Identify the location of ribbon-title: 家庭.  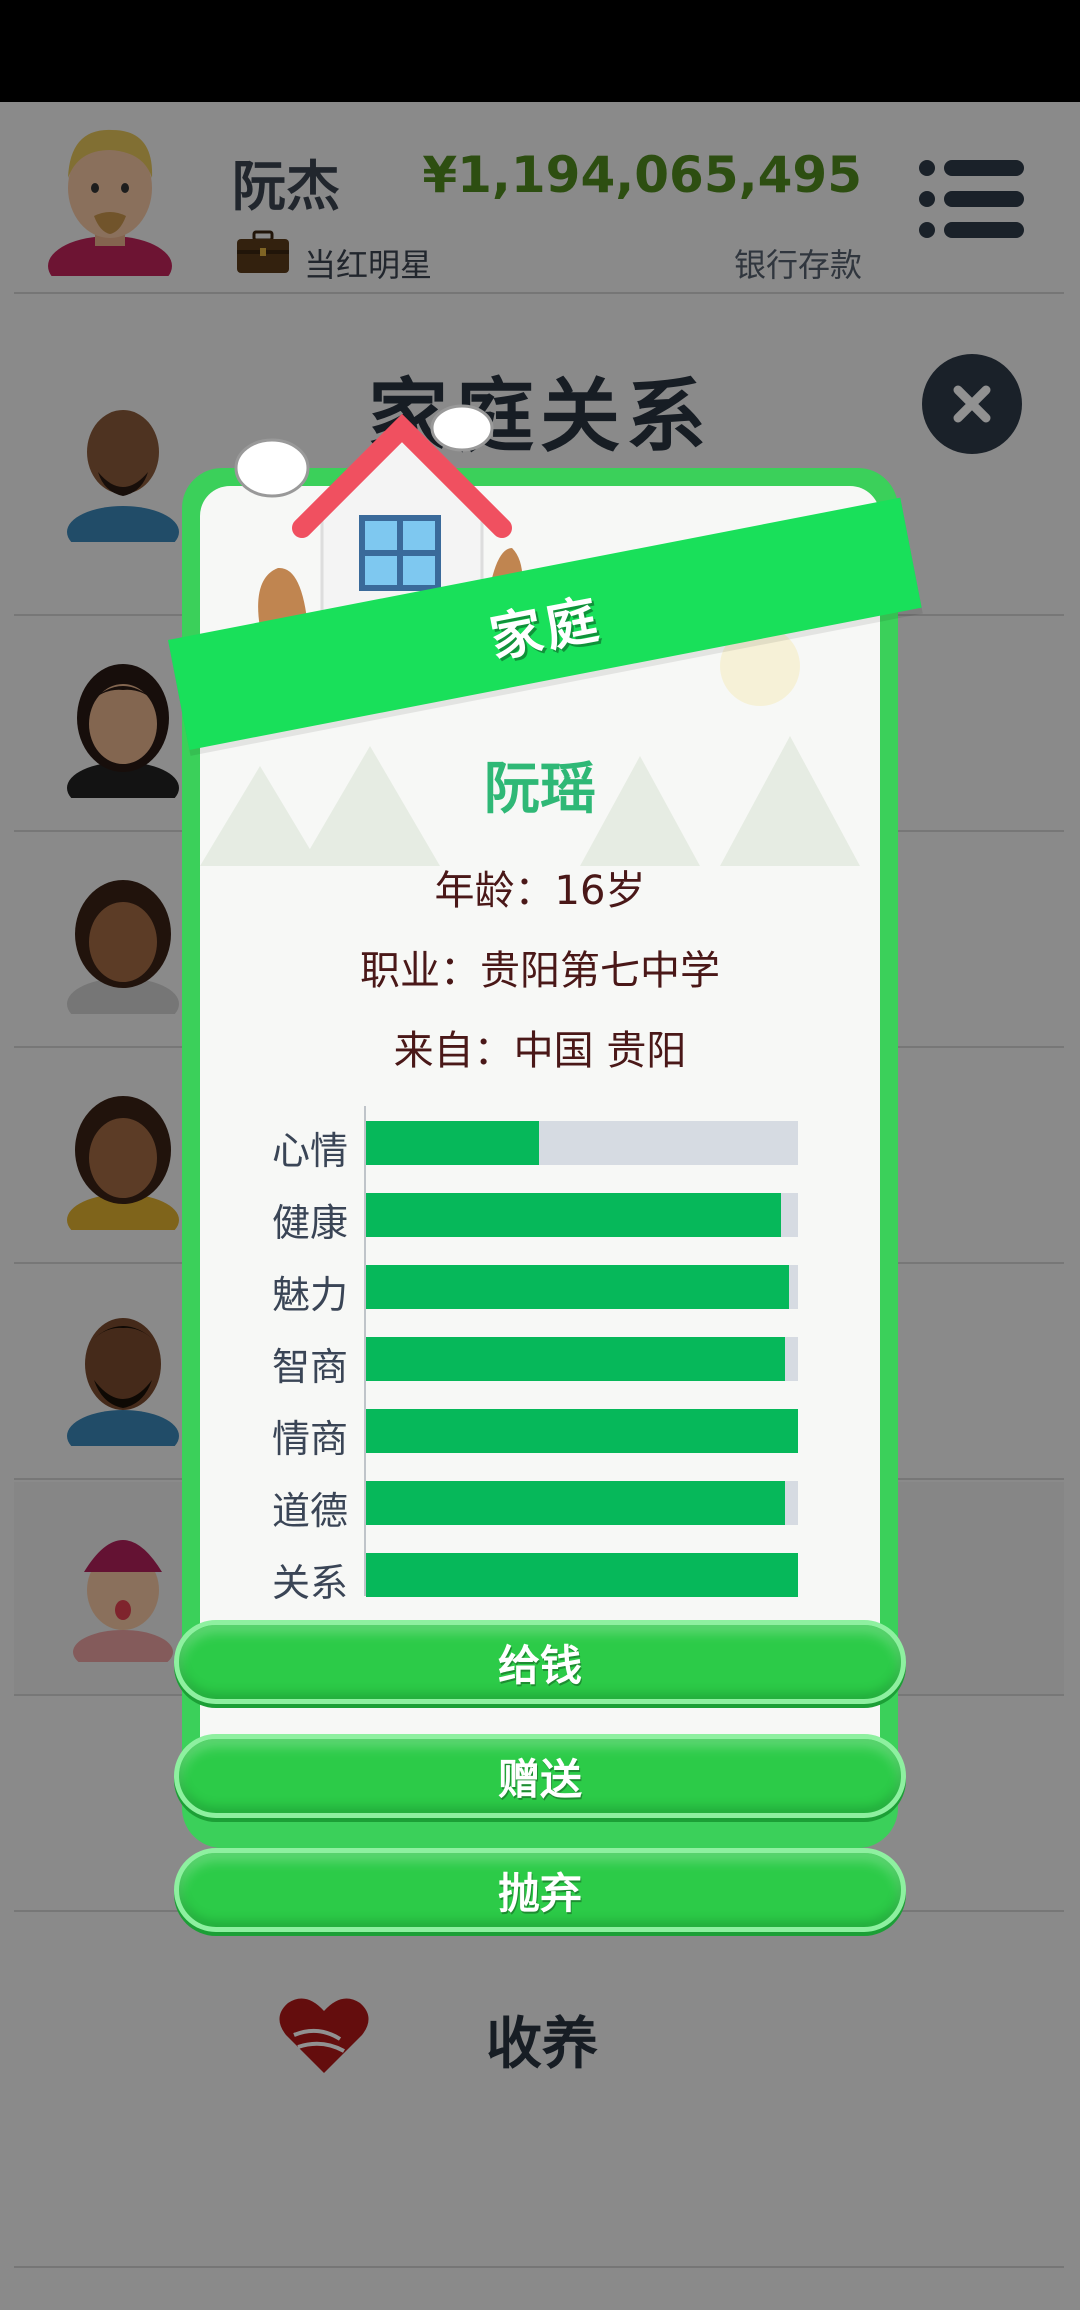
(546, 629).